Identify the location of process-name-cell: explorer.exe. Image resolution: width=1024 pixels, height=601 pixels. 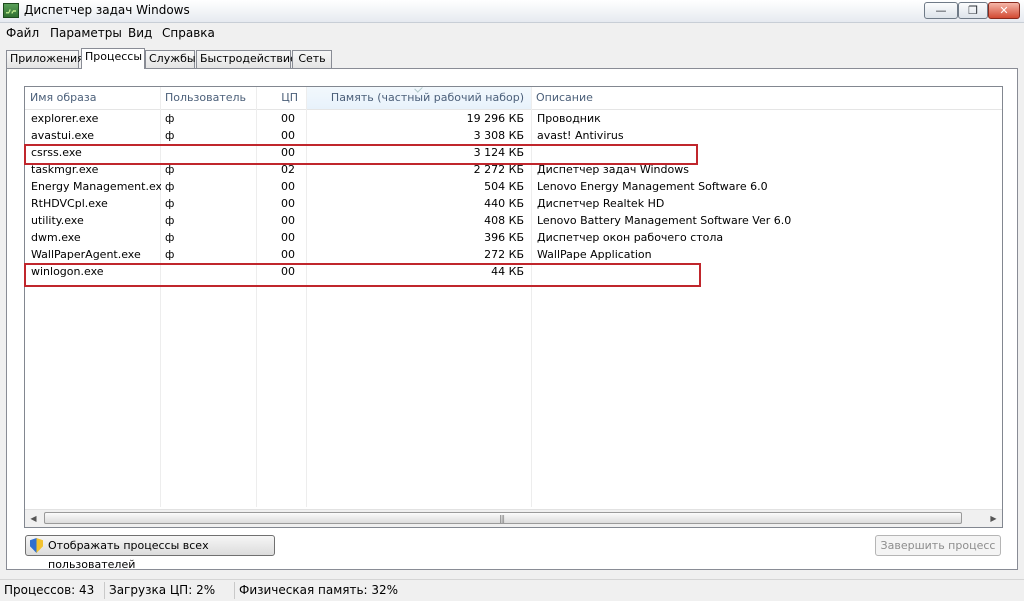
(65, 118).